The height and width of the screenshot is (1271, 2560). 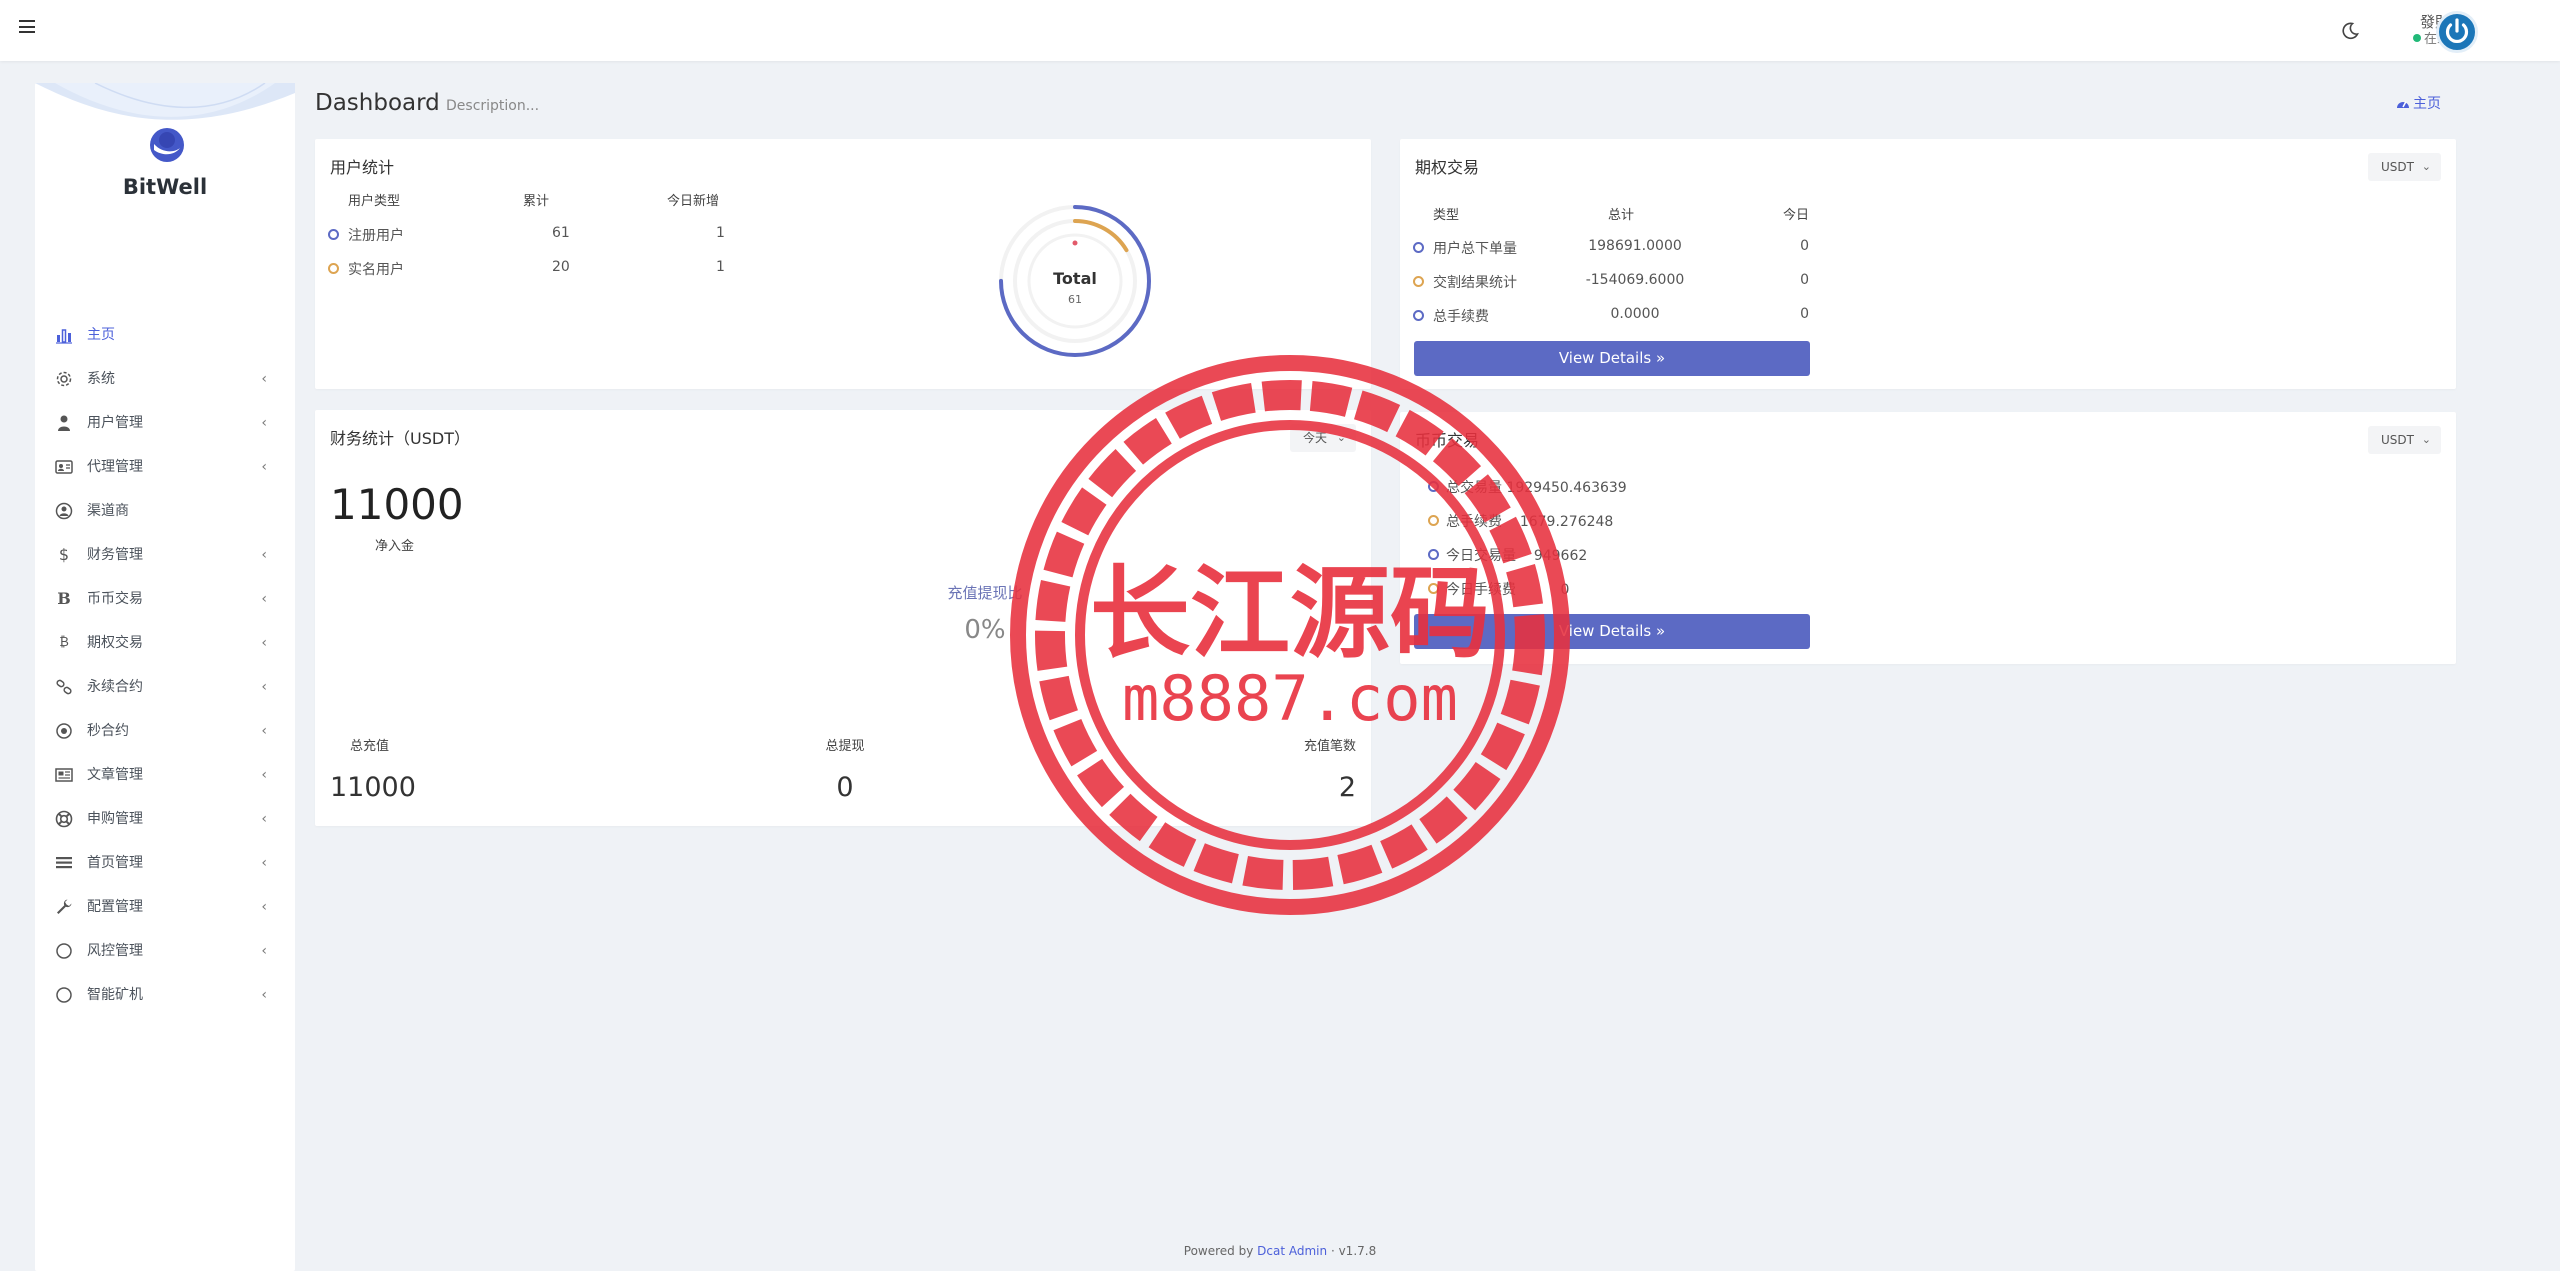 What do you see at coordinates (115, 951) in the screenshot?
I see `sidebar-item-label: 风控管理` at bounding box center [115, 951].